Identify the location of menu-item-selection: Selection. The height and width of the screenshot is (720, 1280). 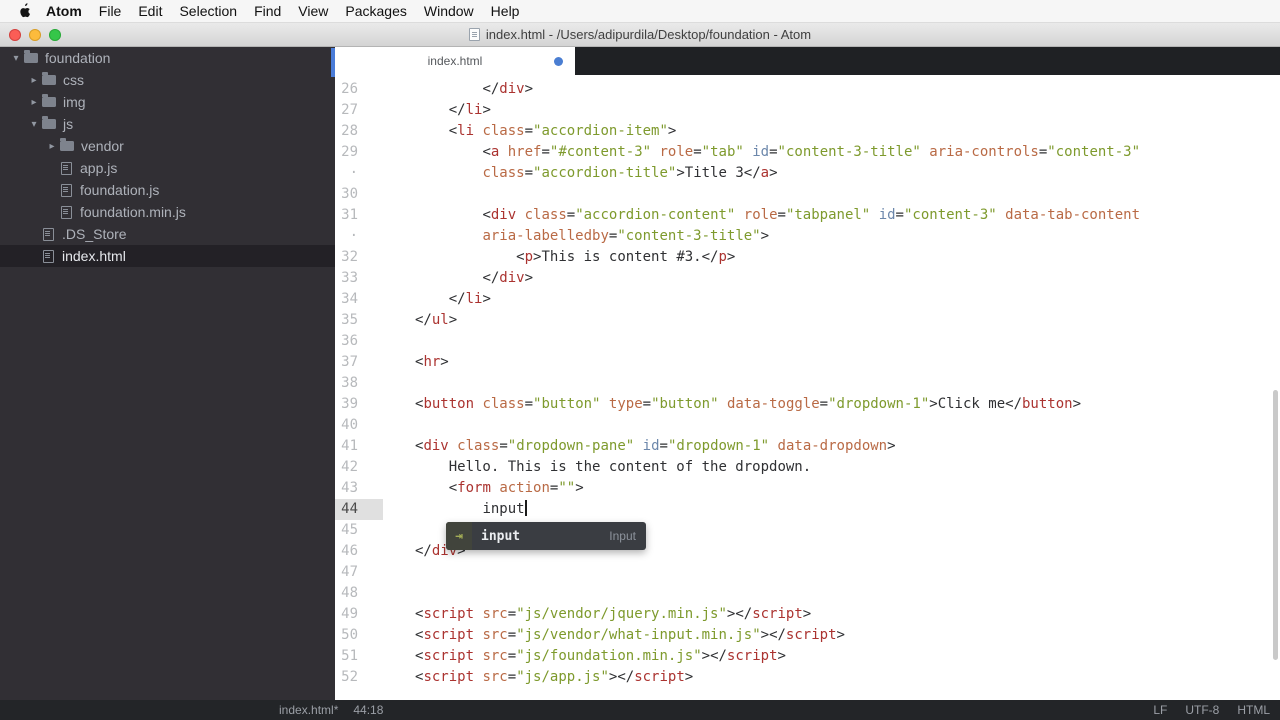
(208, 11).